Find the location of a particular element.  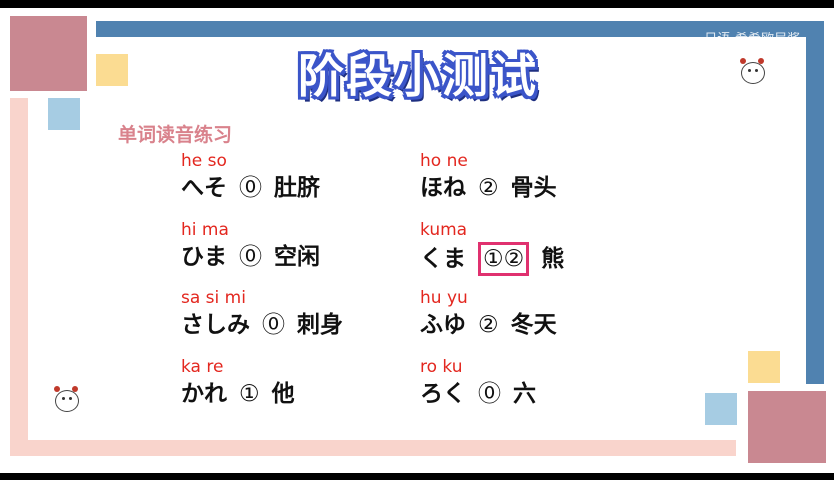

deco-peach-bottom-bar is located at coordinates (373, 448).